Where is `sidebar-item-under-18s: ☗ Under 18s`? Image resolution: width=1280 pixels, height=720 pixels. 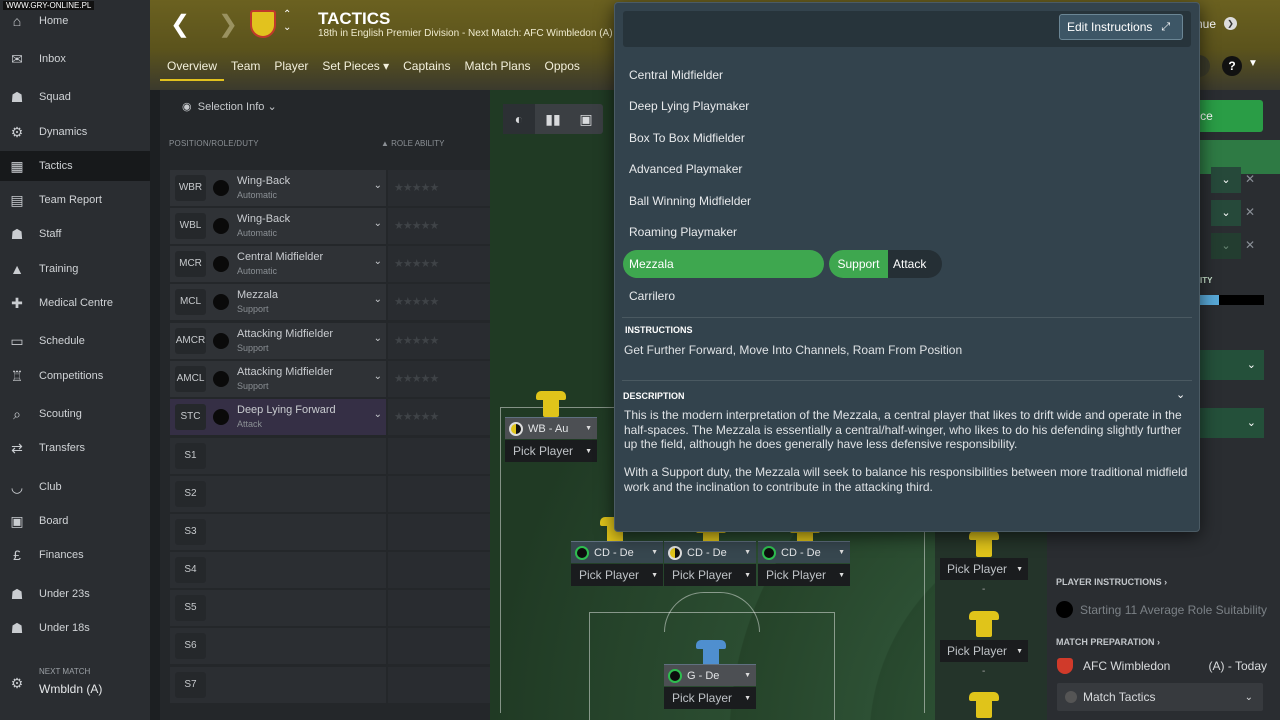
sidebar-item-under-18s: ☗ Under 18s is located at coordinates (75, 628).